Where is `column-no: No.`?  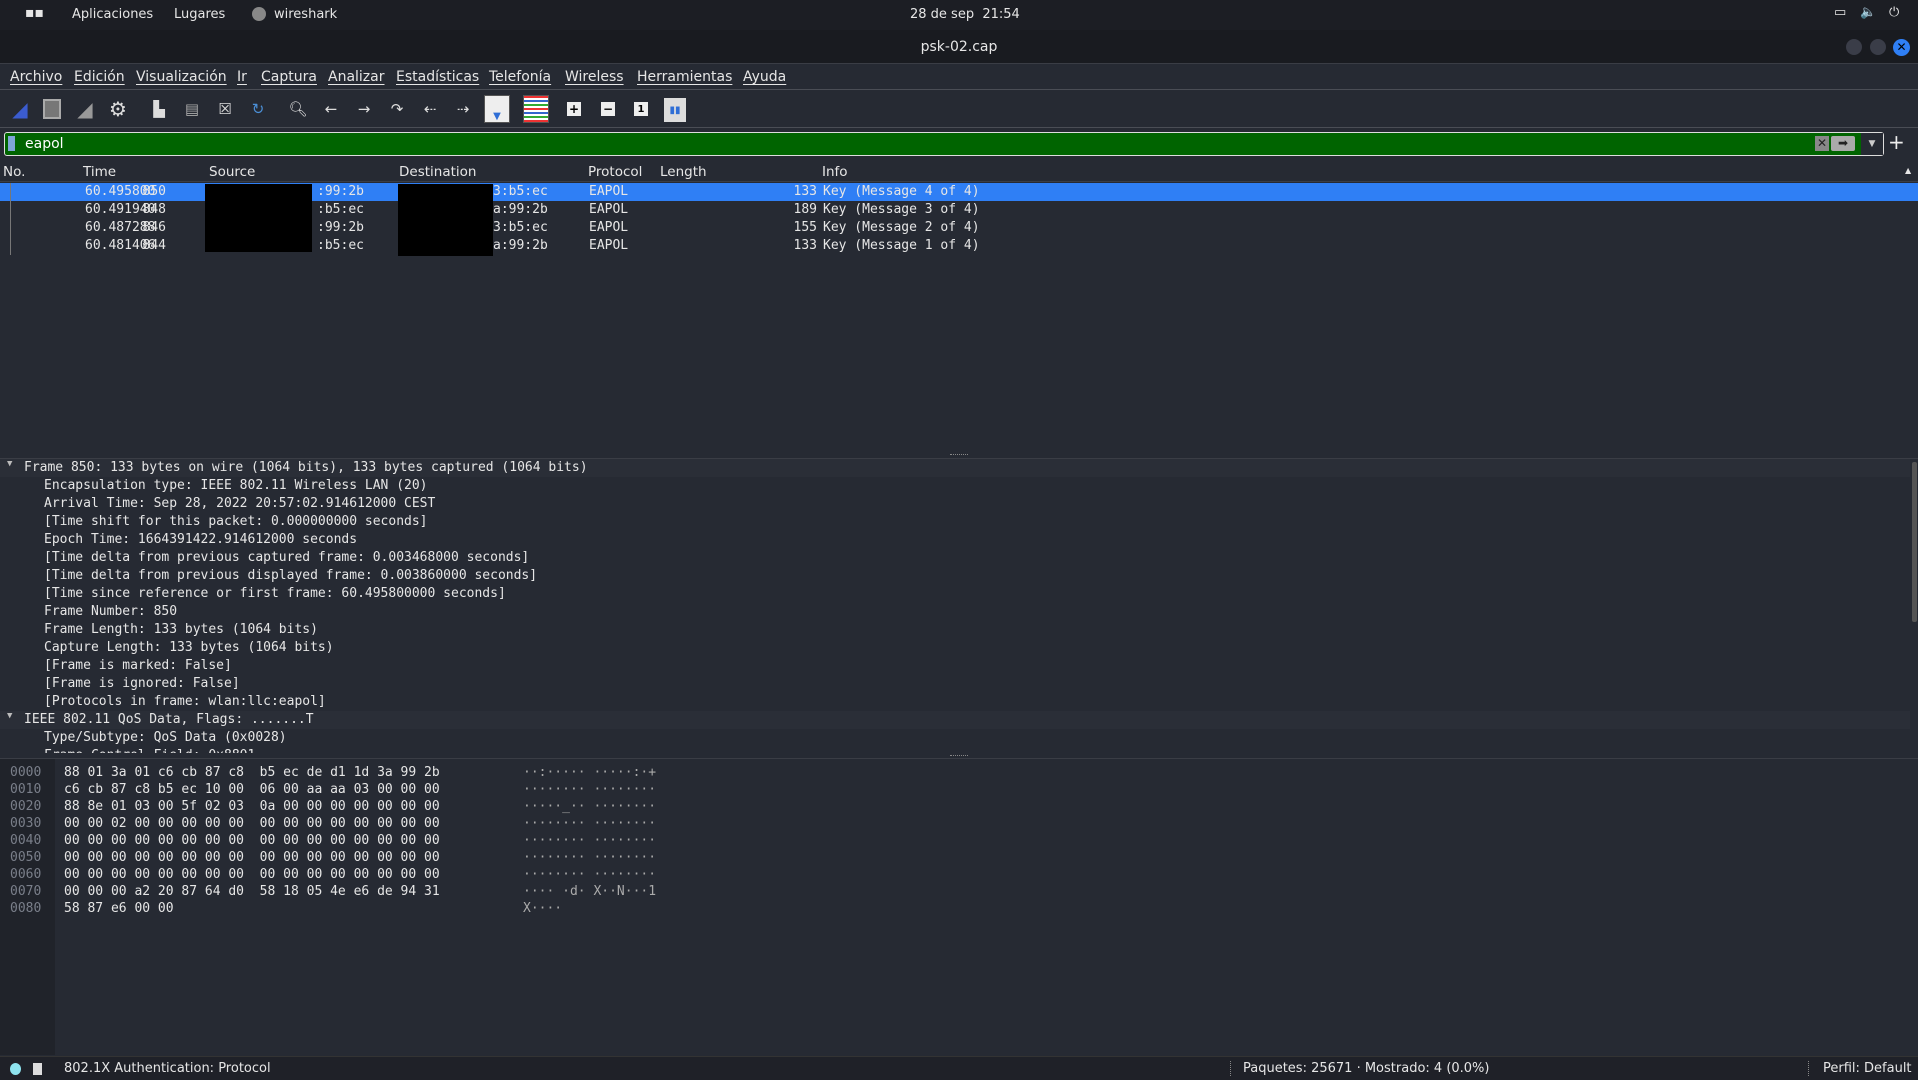
column-no: No. is located at coordinates (14, 172).